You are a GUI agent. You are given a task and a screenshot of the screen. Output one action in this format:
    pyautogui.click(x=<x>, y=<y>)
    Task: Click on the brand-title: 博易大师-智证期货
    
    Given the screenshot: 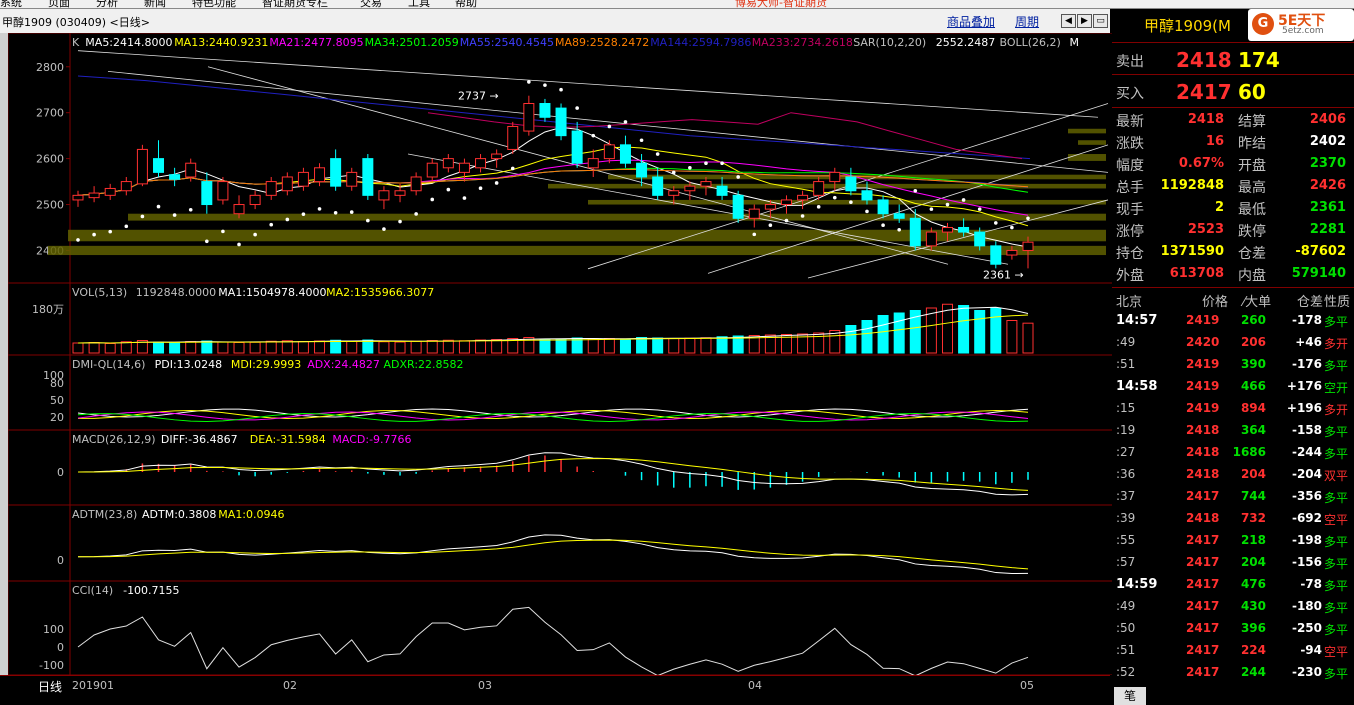 What is the action you would take?
    pyautogui.click(x=781, y=4)
    